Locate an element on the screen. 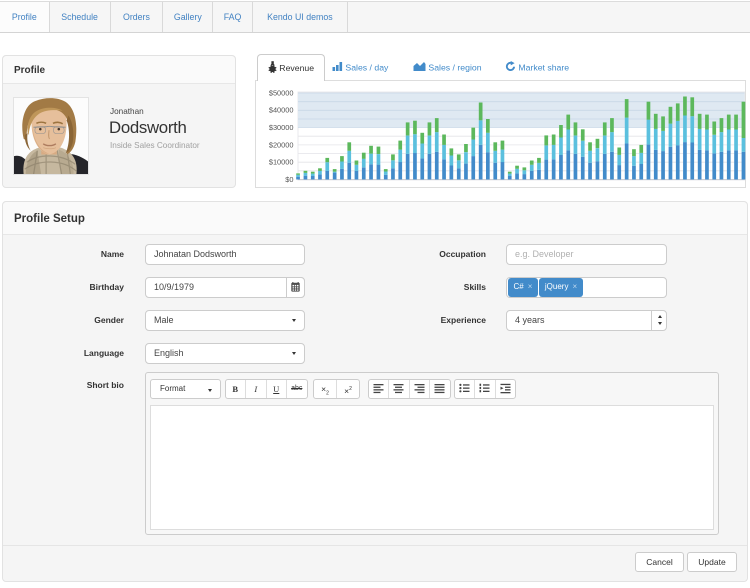  svg-text: $50000 is located at coordinates (281, 92).